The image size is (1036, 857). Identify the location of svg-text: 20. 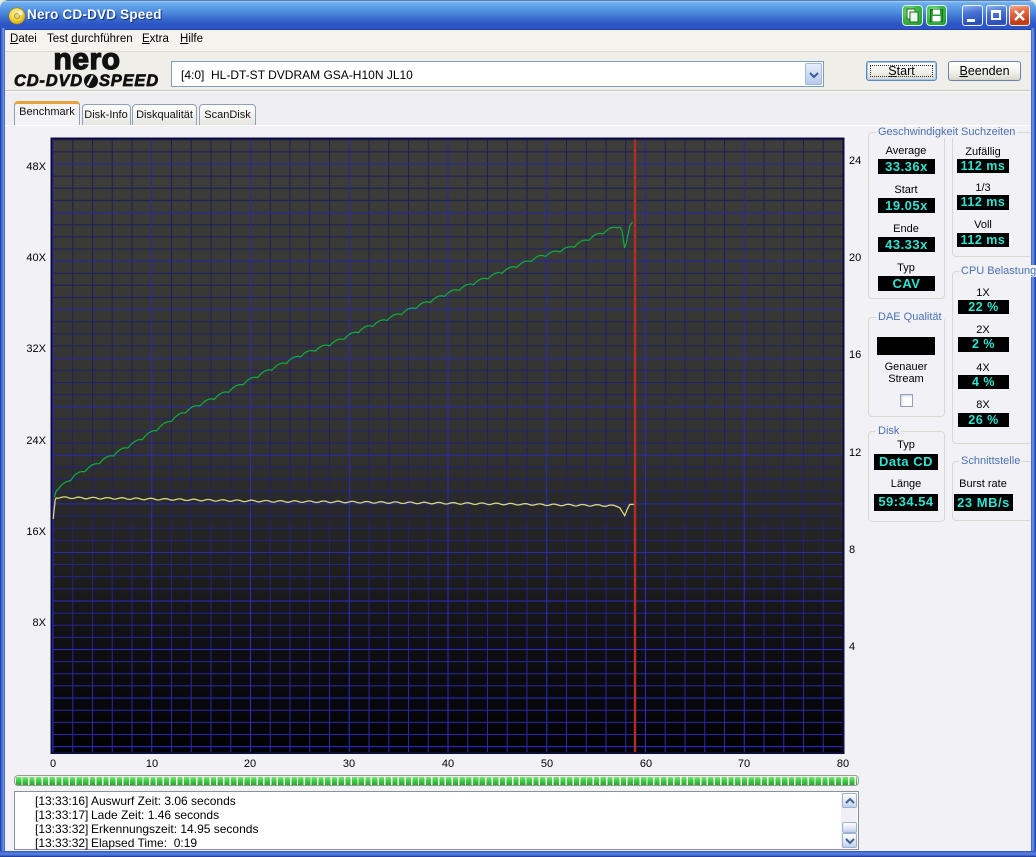
(250, 764).